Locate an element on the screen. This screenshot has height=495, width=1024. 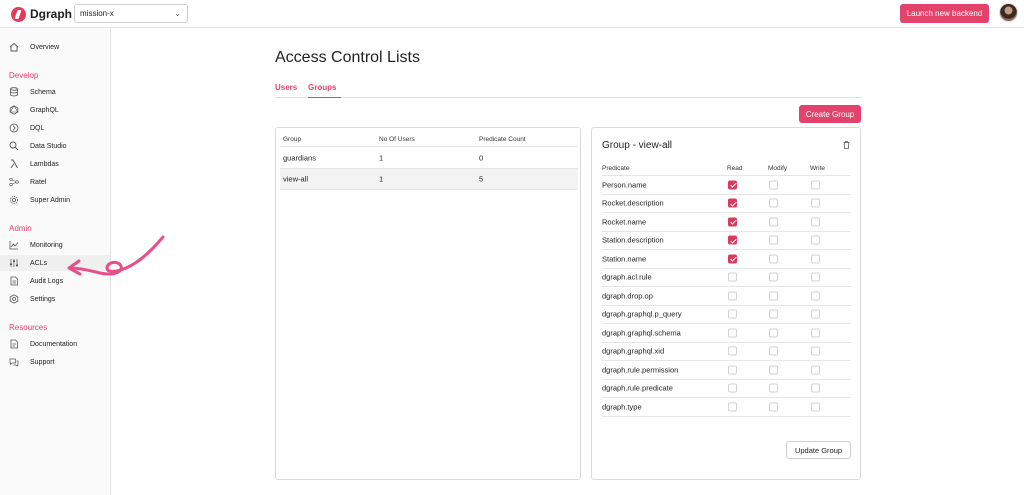
update-group-button: Update Group is located at coordinates (818, 450).